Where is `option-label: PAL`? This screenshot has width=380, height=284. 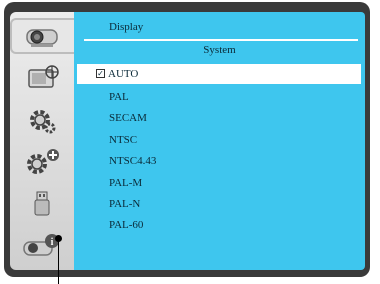
option-label: PAL is located at coordinates (119, 97).